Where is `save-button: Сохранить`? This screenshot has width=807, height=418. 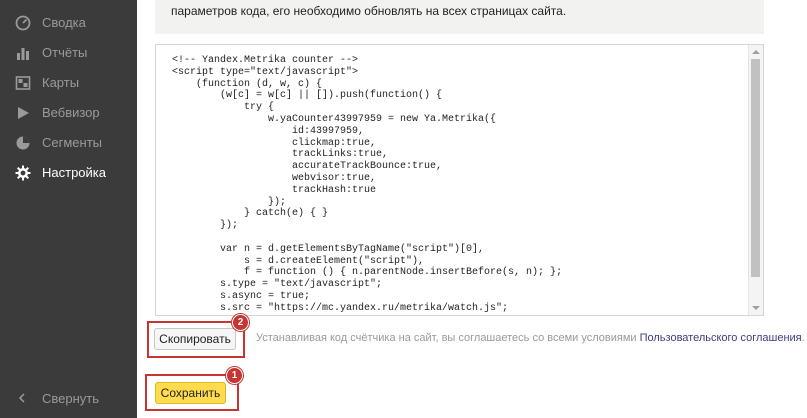
save-button: Сохранить is located at coordinates (190, 393).